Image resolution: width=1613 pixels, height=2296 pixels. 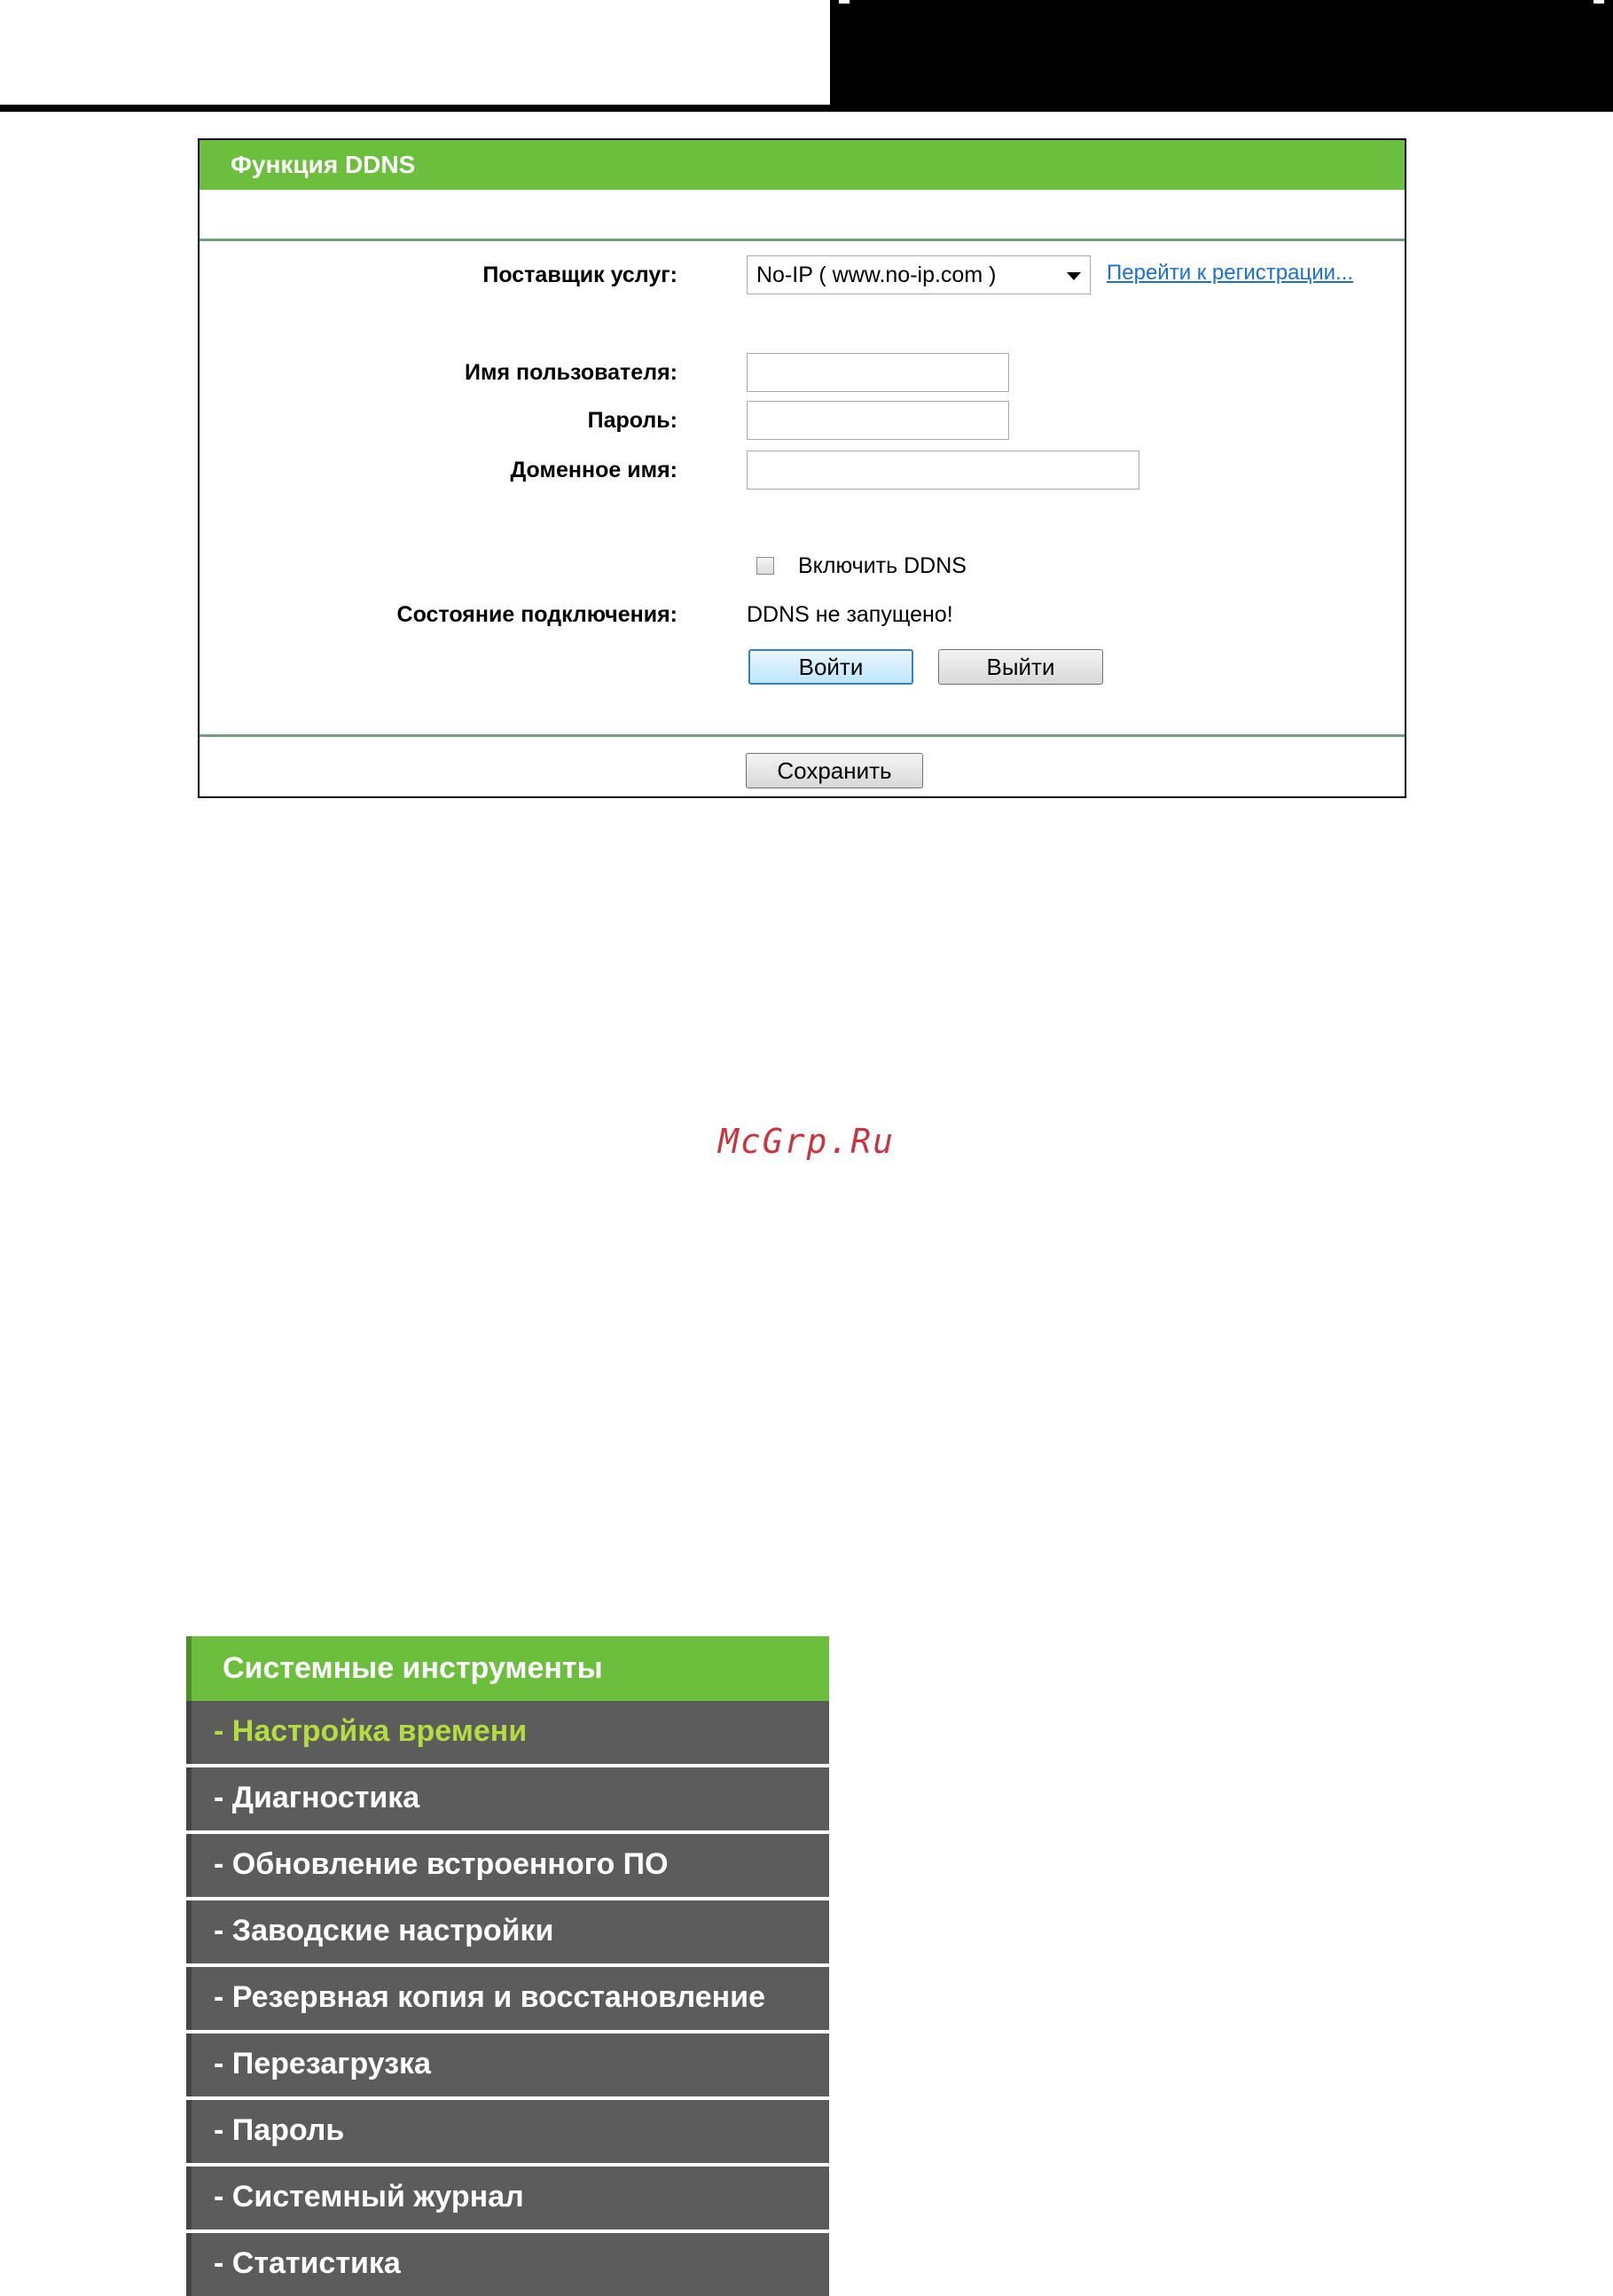 I want to click on menu-item: - Настройка времени, so click(x=507, y=1732).